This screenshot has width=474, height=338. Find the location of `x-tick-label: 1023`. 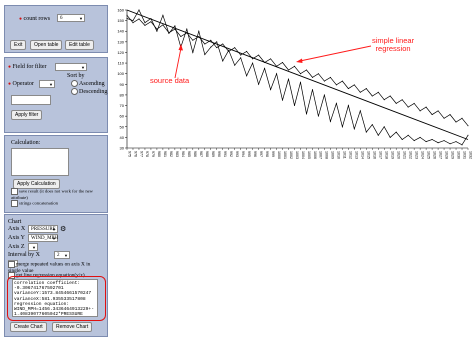

x-tick-label: 1023 is located at coordinates (416, 155).